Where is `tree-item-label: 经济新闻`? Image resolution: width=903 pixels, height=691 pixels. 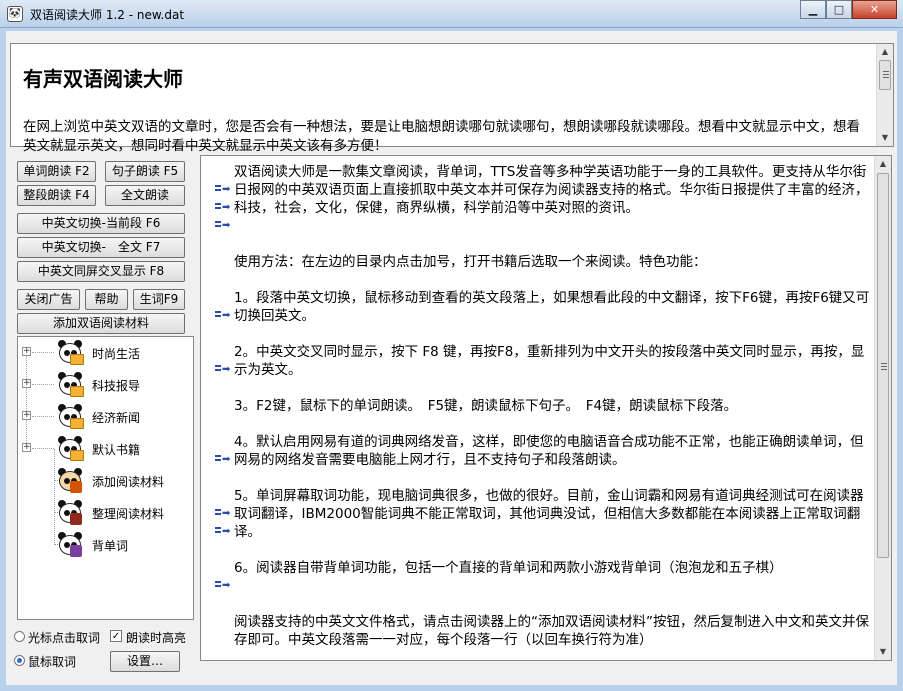
tree-item-label: 经济新闻 is located at coordinates (116, 418).